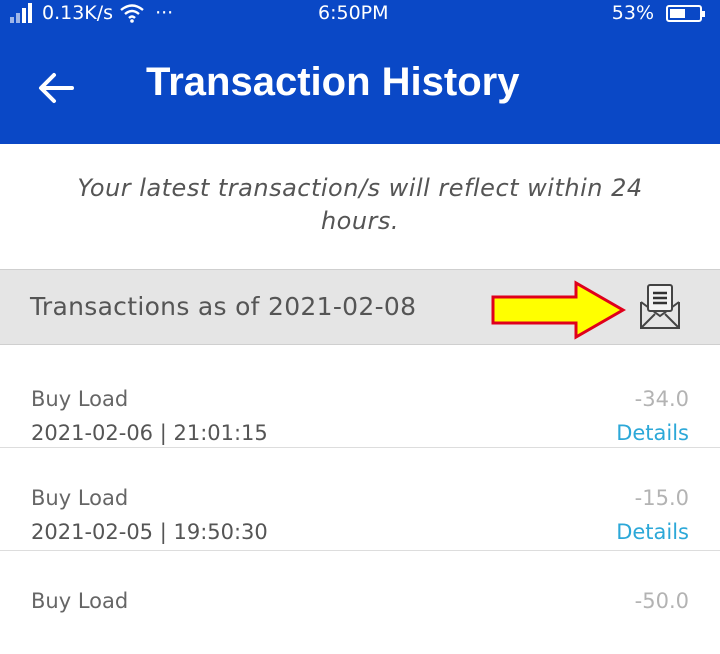 The width and height of the screenshot is (720, 654). What do you see at coordinates (658, 13) in the screenshot?
I see `status-right: 53%` at bounding box center [658, 13].